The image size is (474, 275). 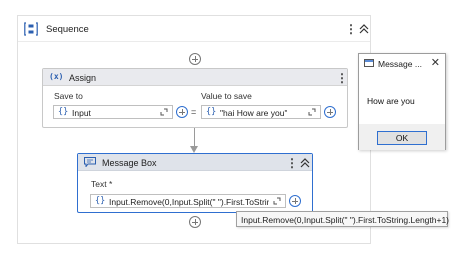 I want to click on sequence-title: Sequence, so click(x=67, y=29).